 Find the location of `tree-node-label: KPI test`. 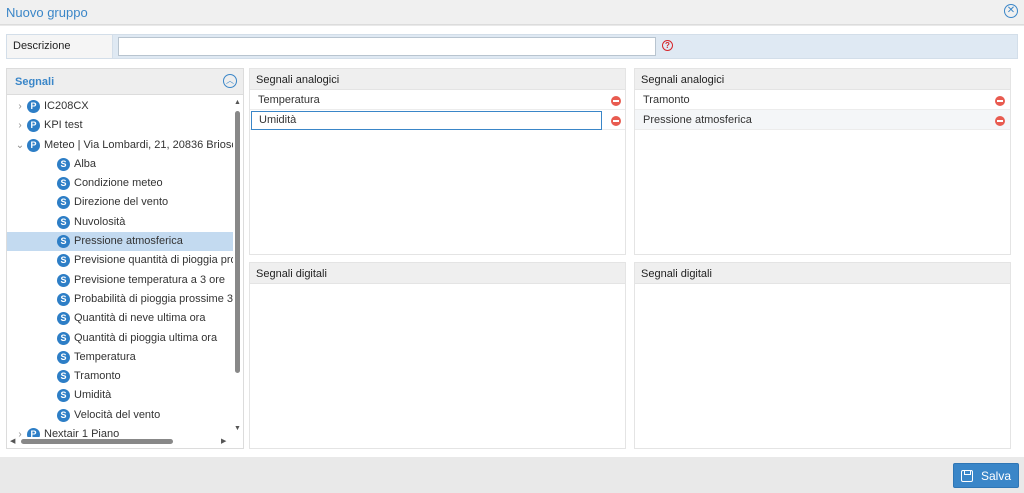

tree-node-label: KPI test is located at coordinates (63, 125).